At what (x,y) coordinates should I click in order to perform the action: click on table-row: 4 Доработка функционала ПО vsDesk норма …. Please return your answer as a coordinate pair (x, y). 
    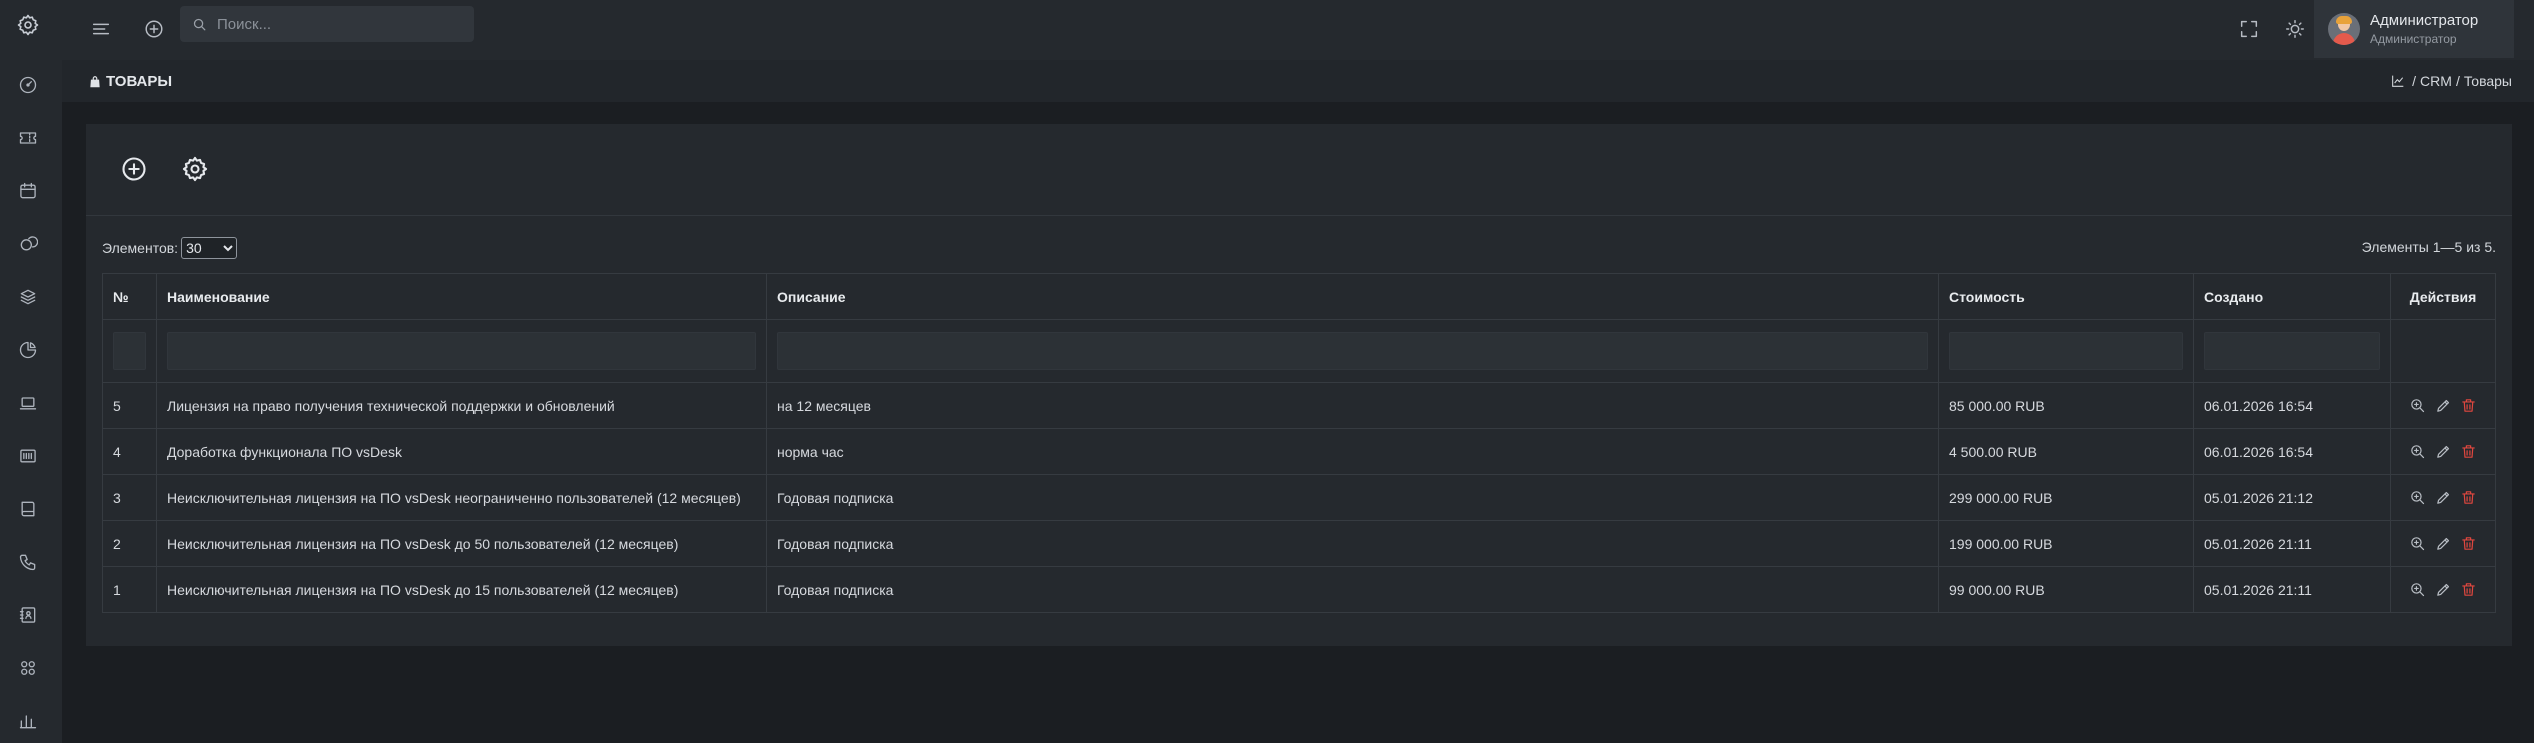
    Looking at the image, I should click on (1299, 451).